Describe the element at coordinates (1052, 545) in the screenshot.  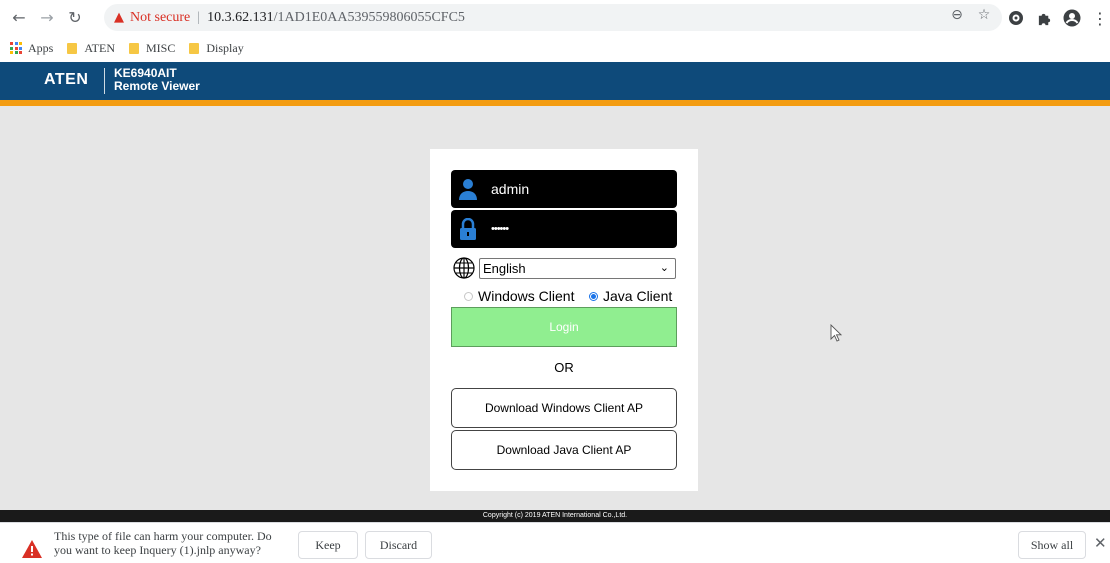
I see `show-all-button: Show all` at that location.